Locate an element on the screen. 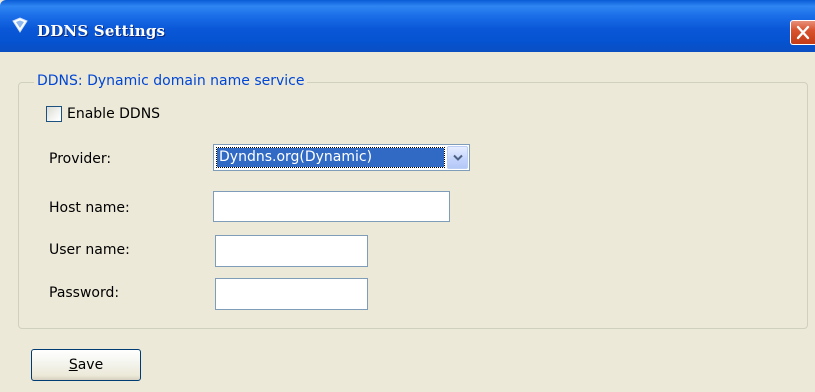 This screenshot has height=392, width=815. host-name-input is located at coordinates (331, 206).